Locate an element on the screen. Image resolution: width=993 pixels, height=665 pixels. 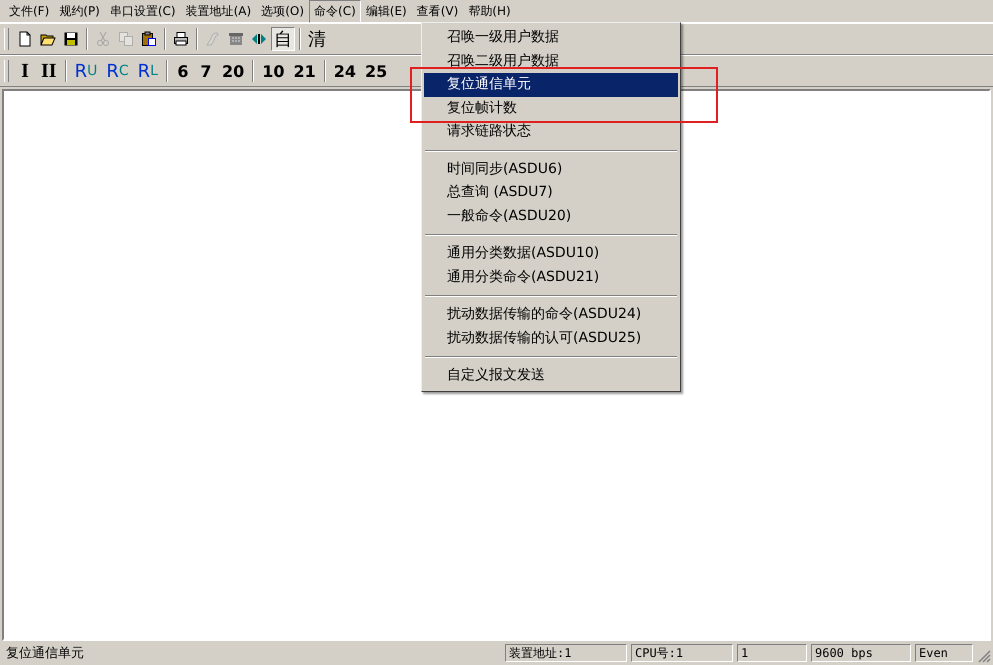
telephone-icon is located at coordinates (236, 39).